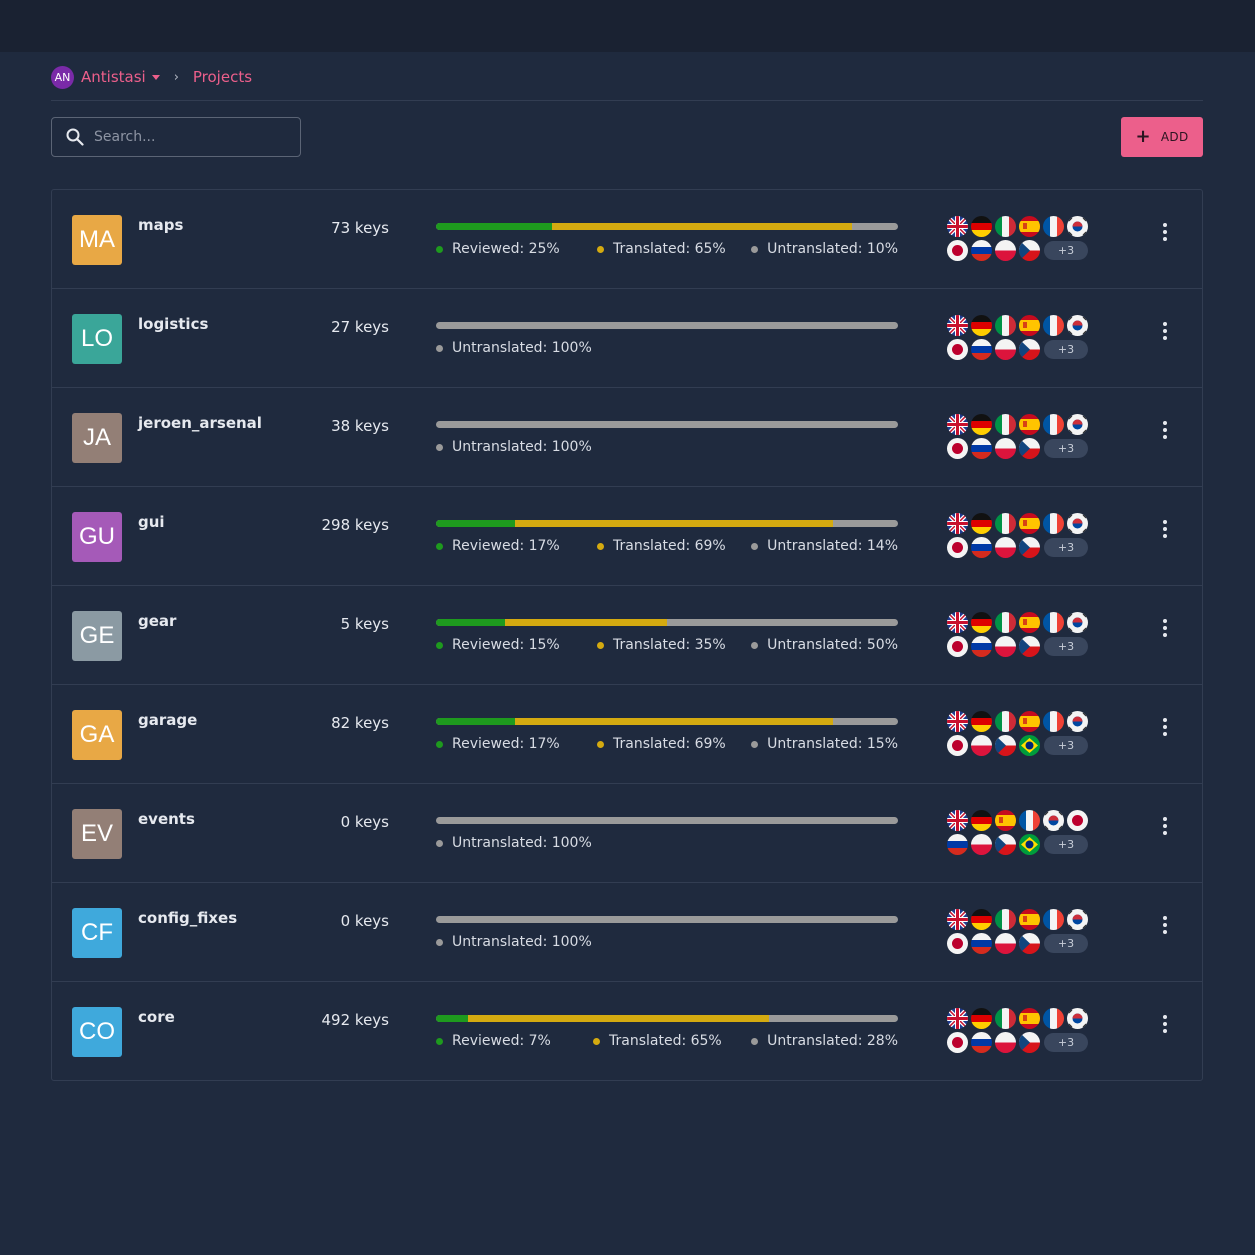 The height and width of the screenshot is (1255, 1255). What do you see at coordinates (167, 720) in the screenshot?
I see `project-name: garage` at bounding box center [167, 720].